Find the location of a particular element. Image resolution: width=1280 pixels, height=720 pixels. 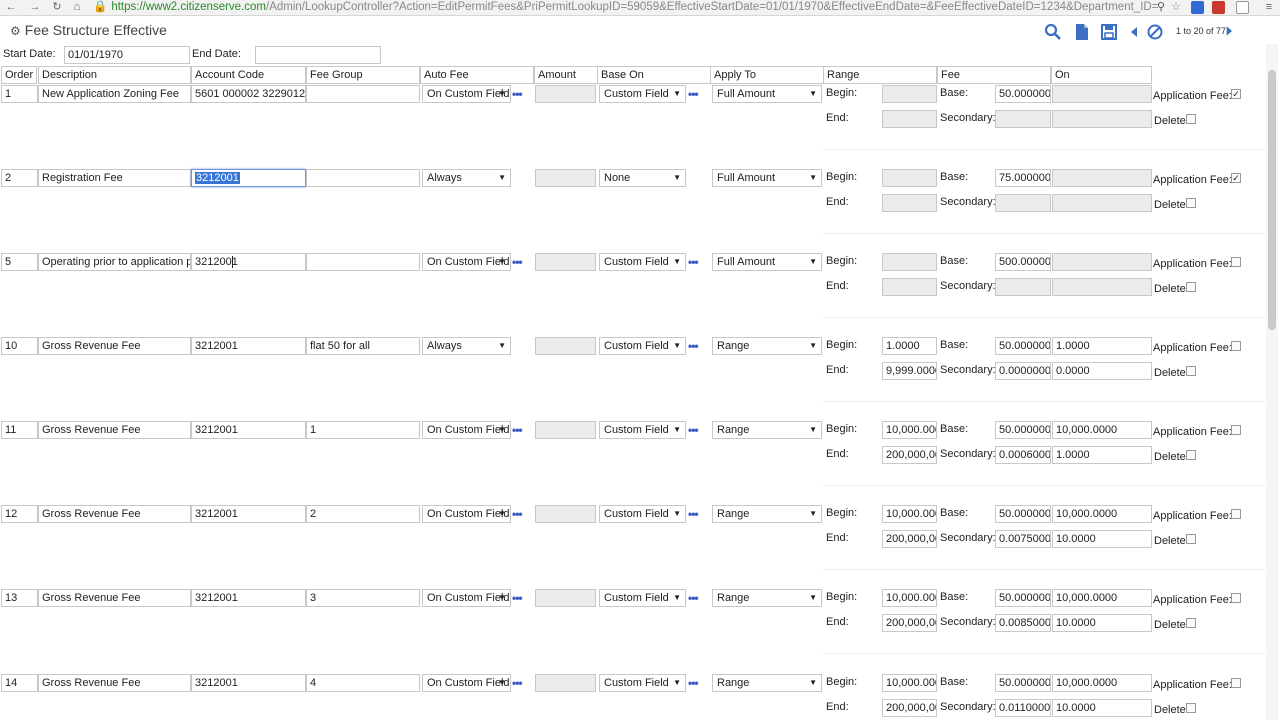

fee-group-input: 1 is located at coordinates (363, 430).